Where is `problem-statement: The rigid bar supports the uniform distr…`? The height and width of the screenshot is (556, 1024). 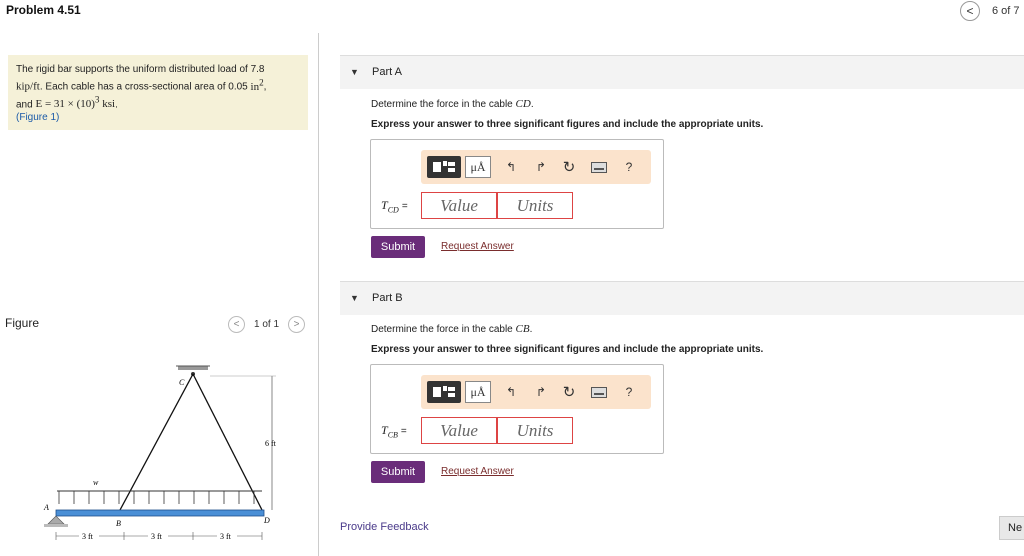
problem-statement: The rigid bar supports the uniform distr… is located at coordinates (158, 92).